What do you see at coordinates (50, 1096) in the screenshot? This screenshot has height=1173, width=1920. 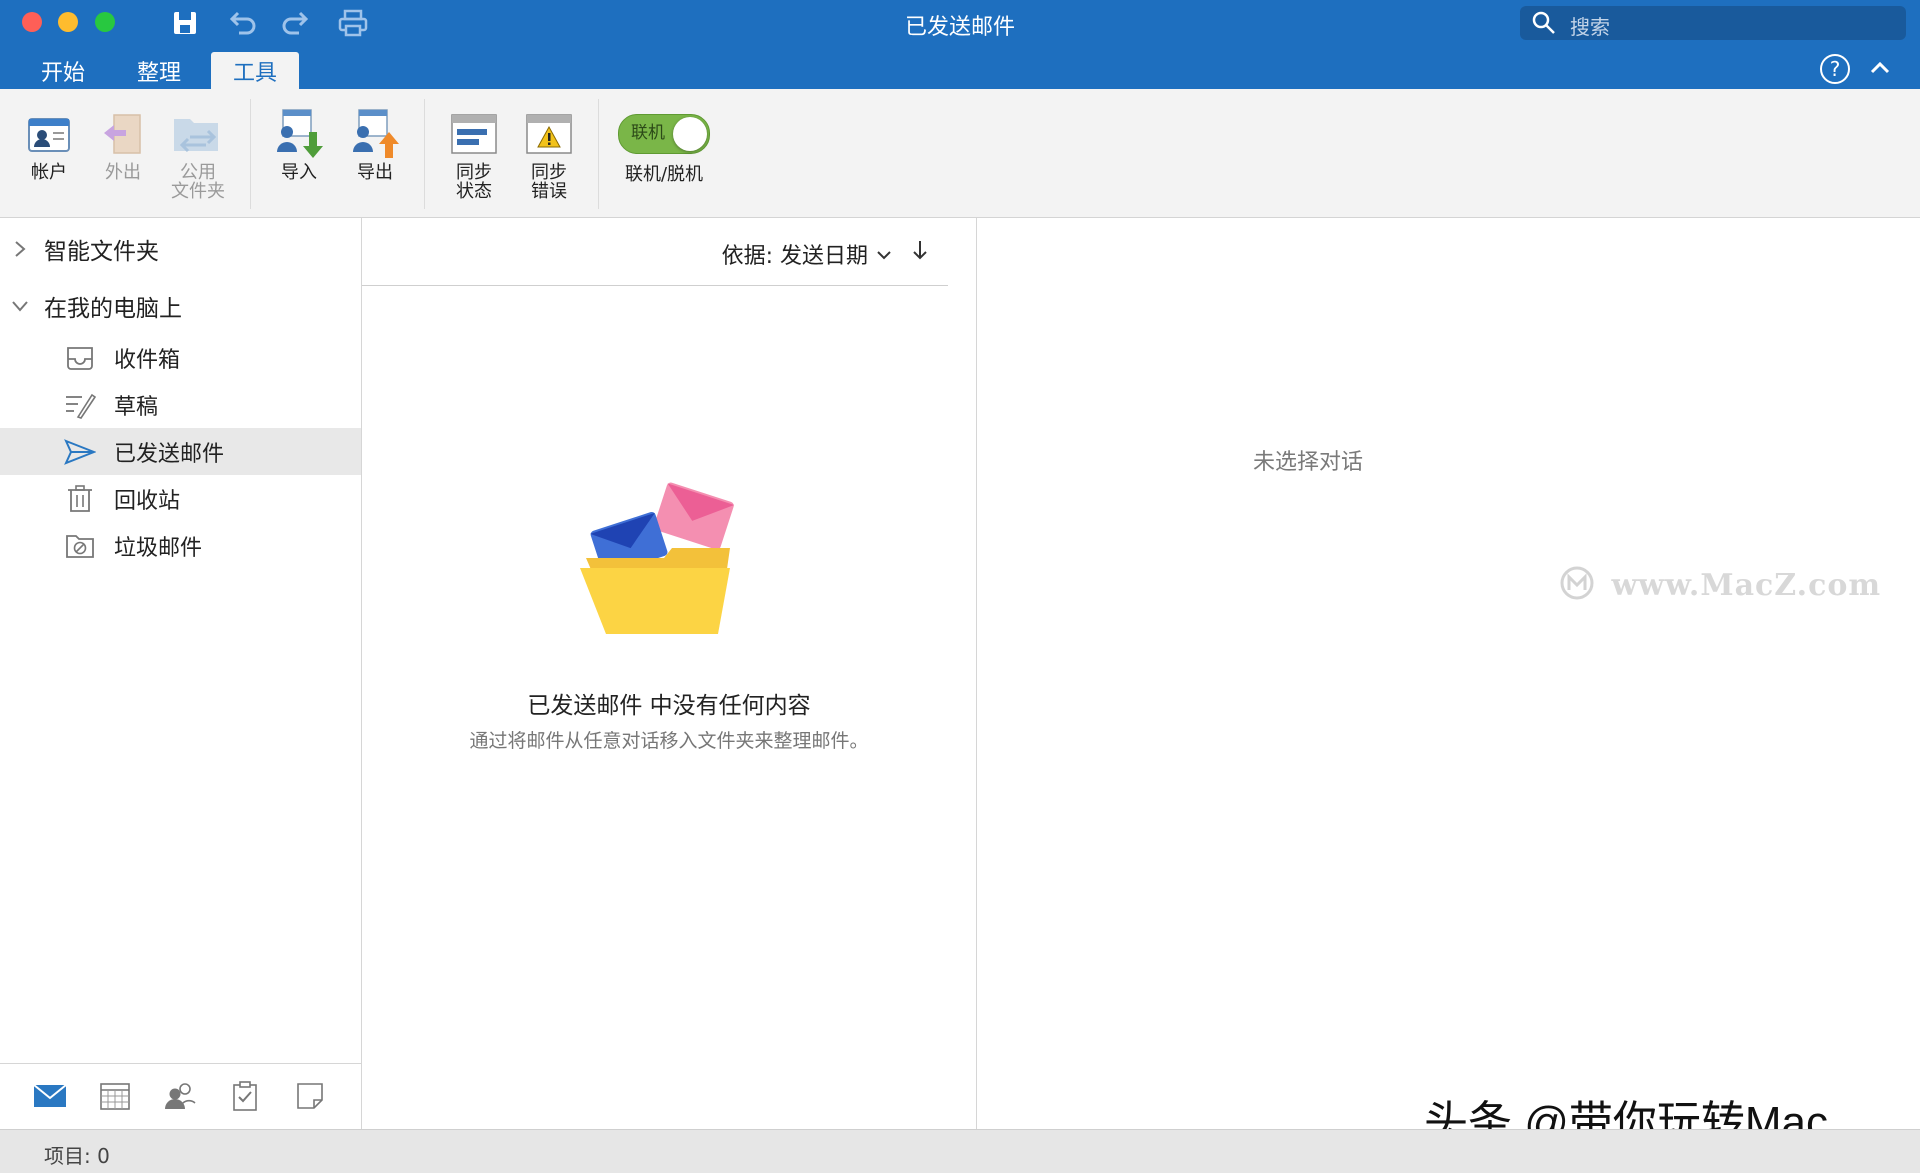 I see `mail-icon` at bounding box center [50, 1096].